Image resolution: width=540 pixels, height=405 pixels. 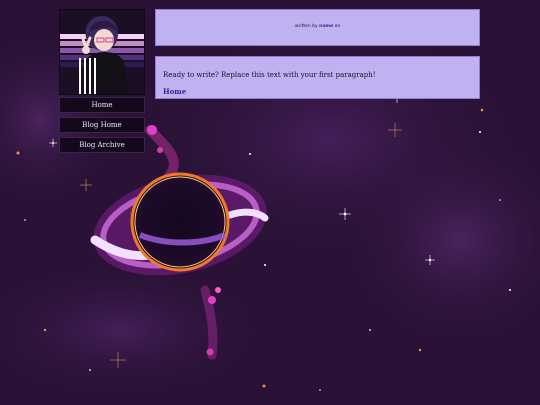 What do you see at coordinates (174, 91) in the screenshot?
I see `home-link: Home` at bounding box center [174, 91].